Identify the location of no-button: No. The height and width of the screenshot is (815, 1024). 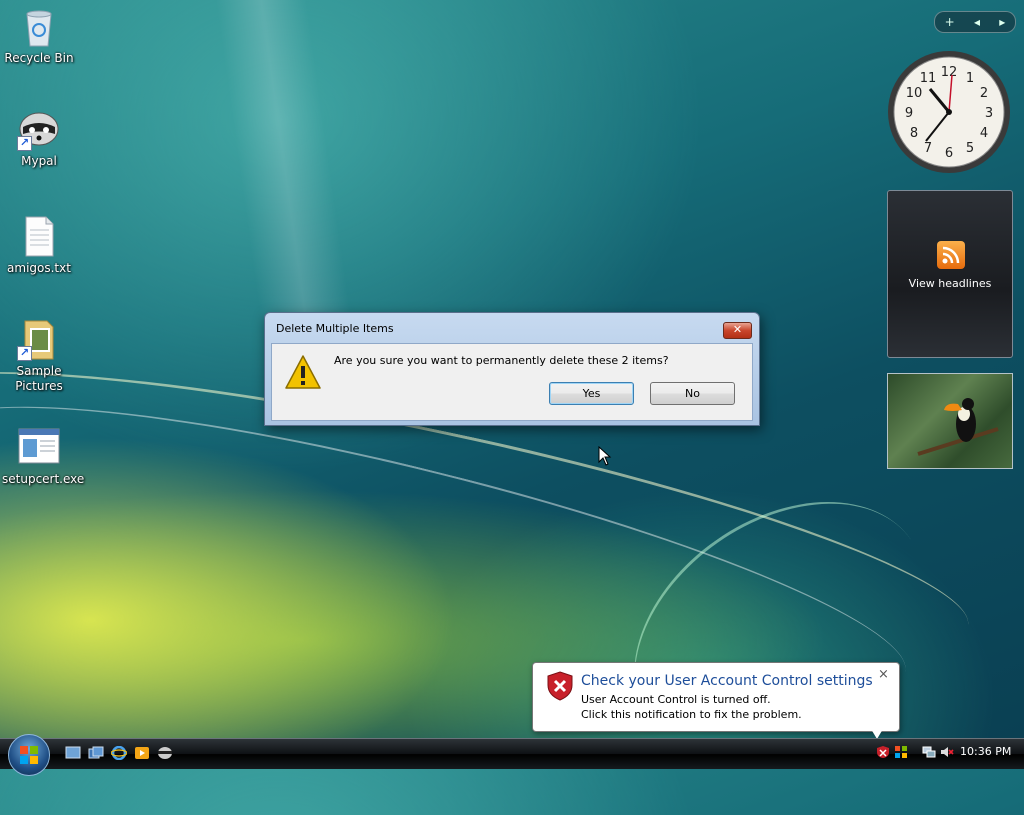
(692, 393).